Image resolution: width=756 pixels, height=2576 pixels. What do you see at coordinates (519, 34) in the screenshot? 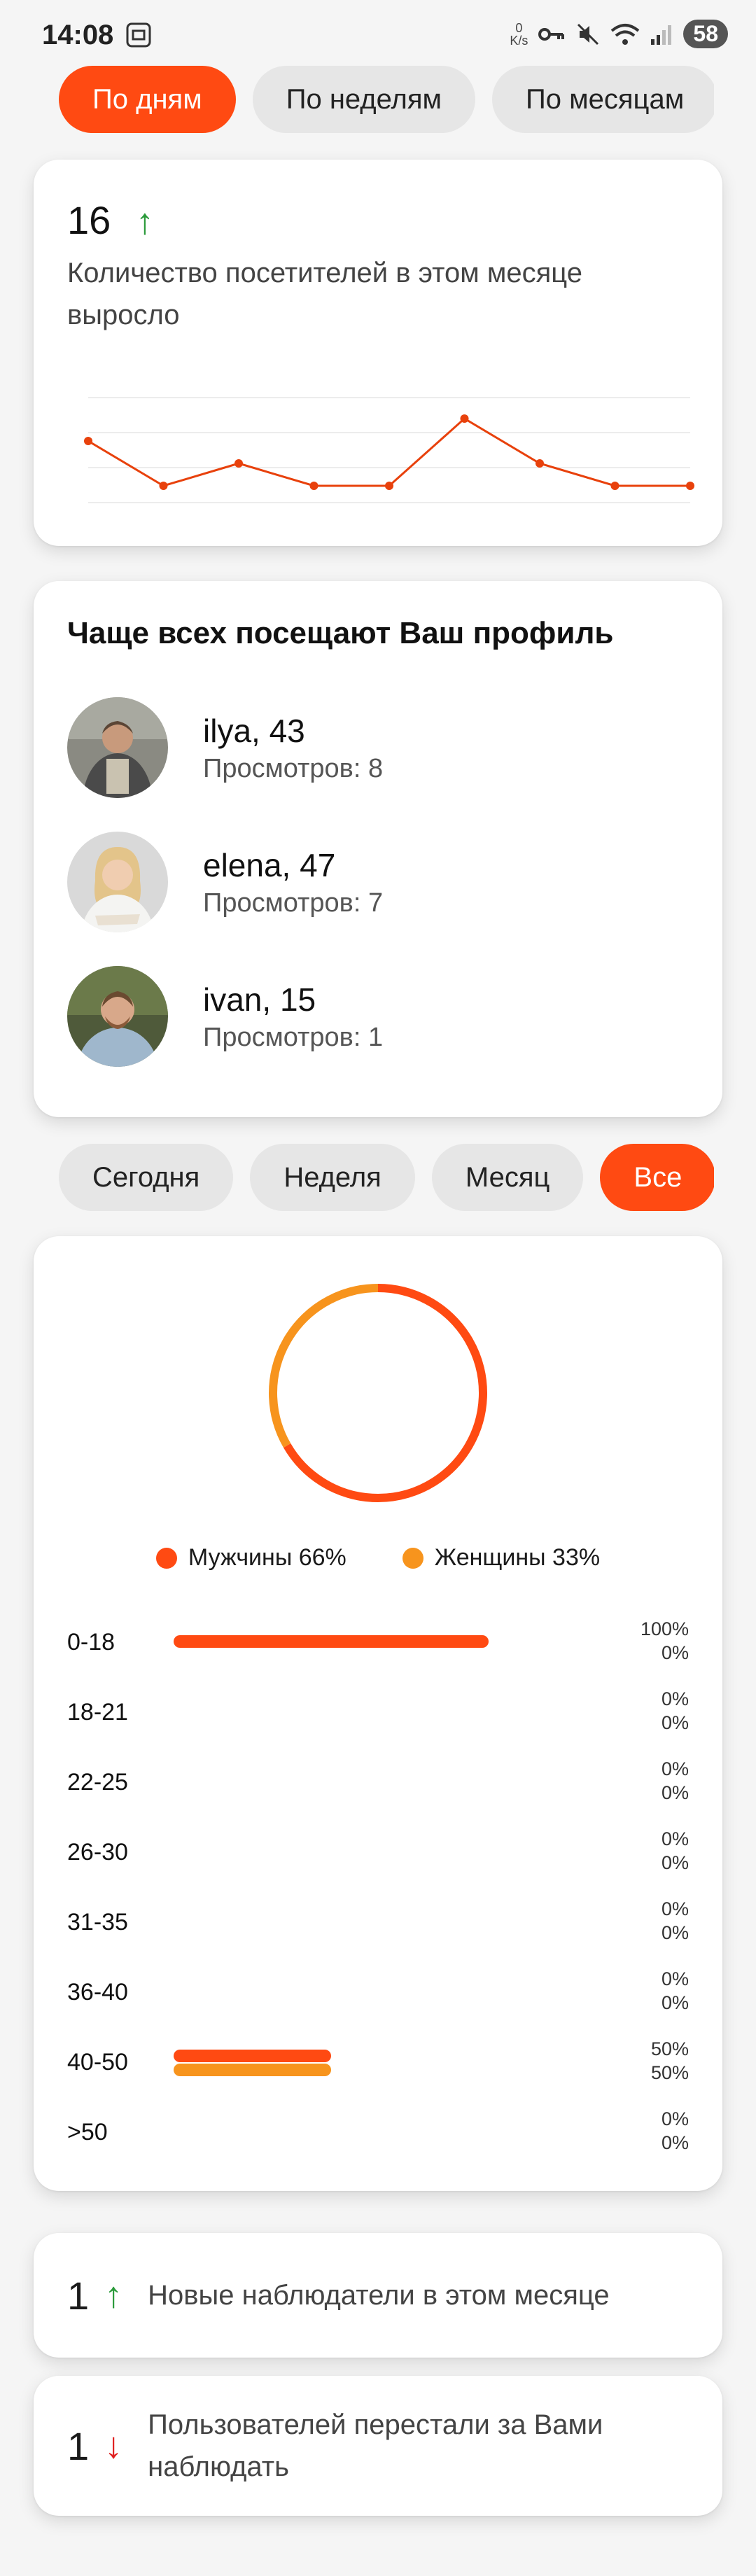
I see `network-speed: 0 K/s` at bounding box center [519, 34].